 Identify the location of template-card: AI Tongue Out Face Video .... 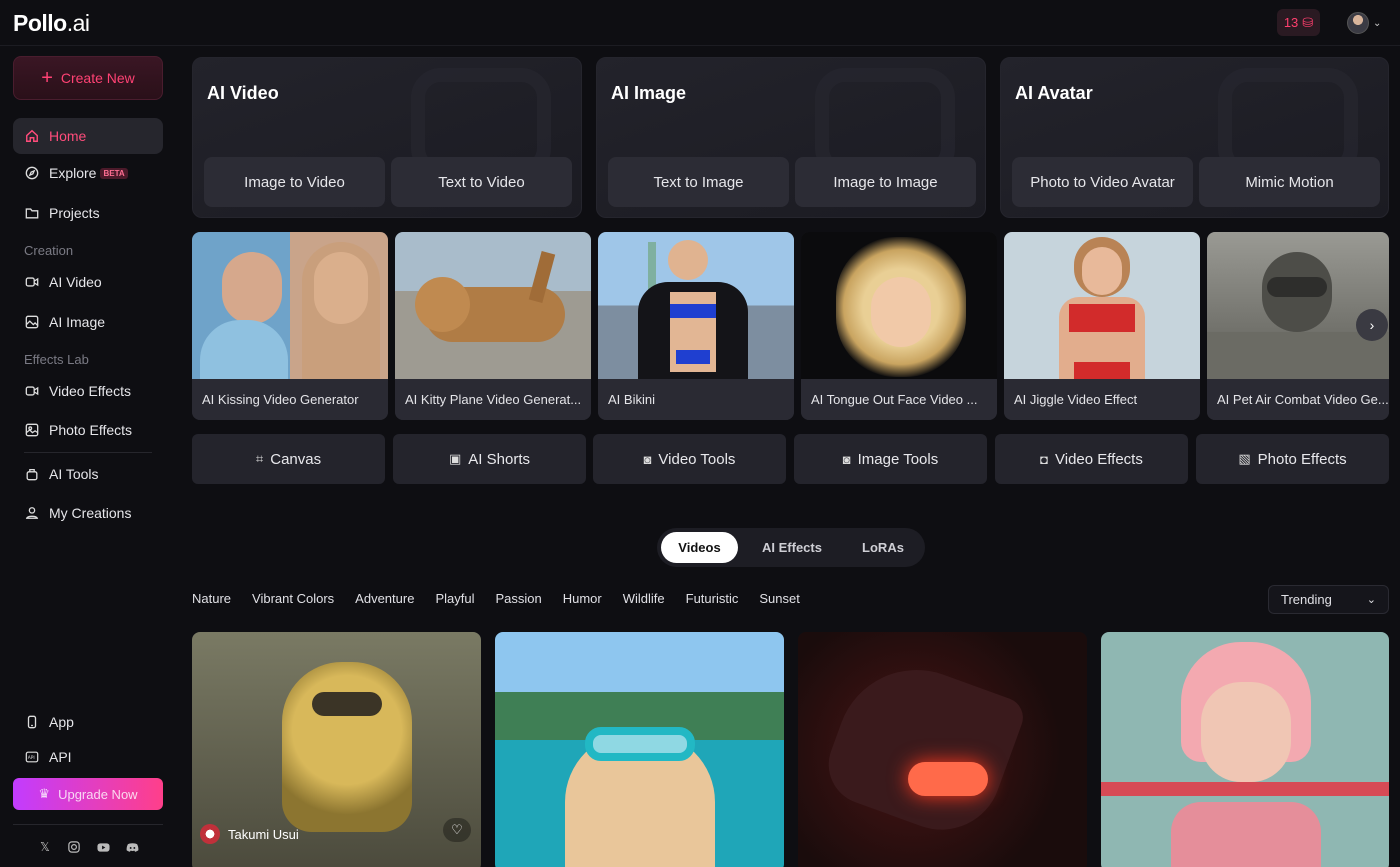
(899, 326).